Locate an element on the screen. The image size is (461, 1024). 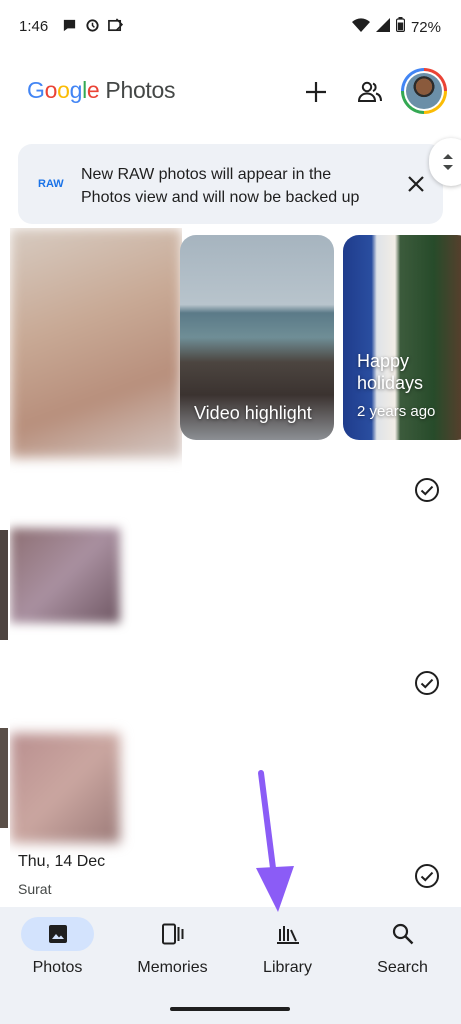
search-icon is located at coordinates (402, 934).